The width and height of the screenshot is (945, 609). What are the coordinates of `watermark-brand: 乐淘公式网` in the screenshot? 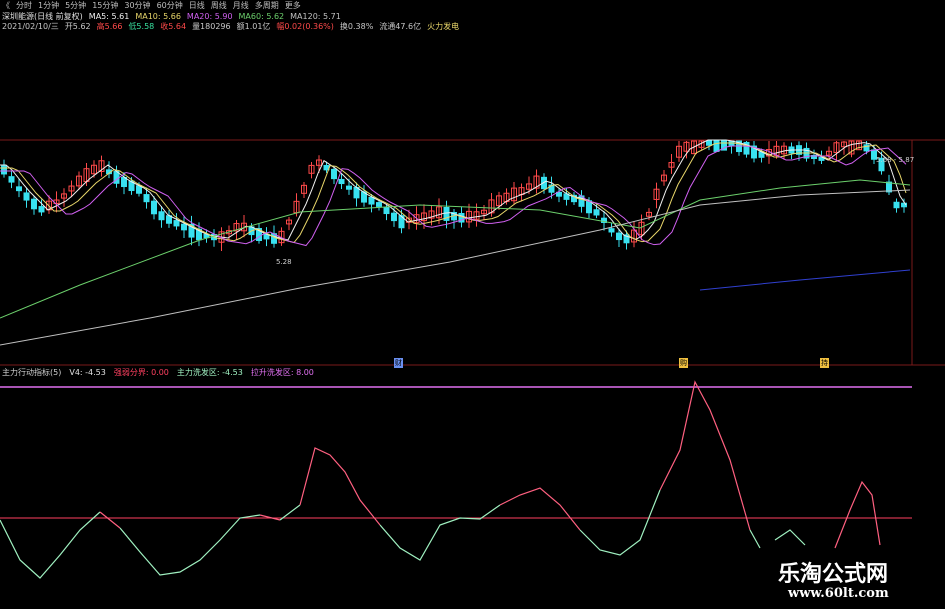 It's located at (833, 574).